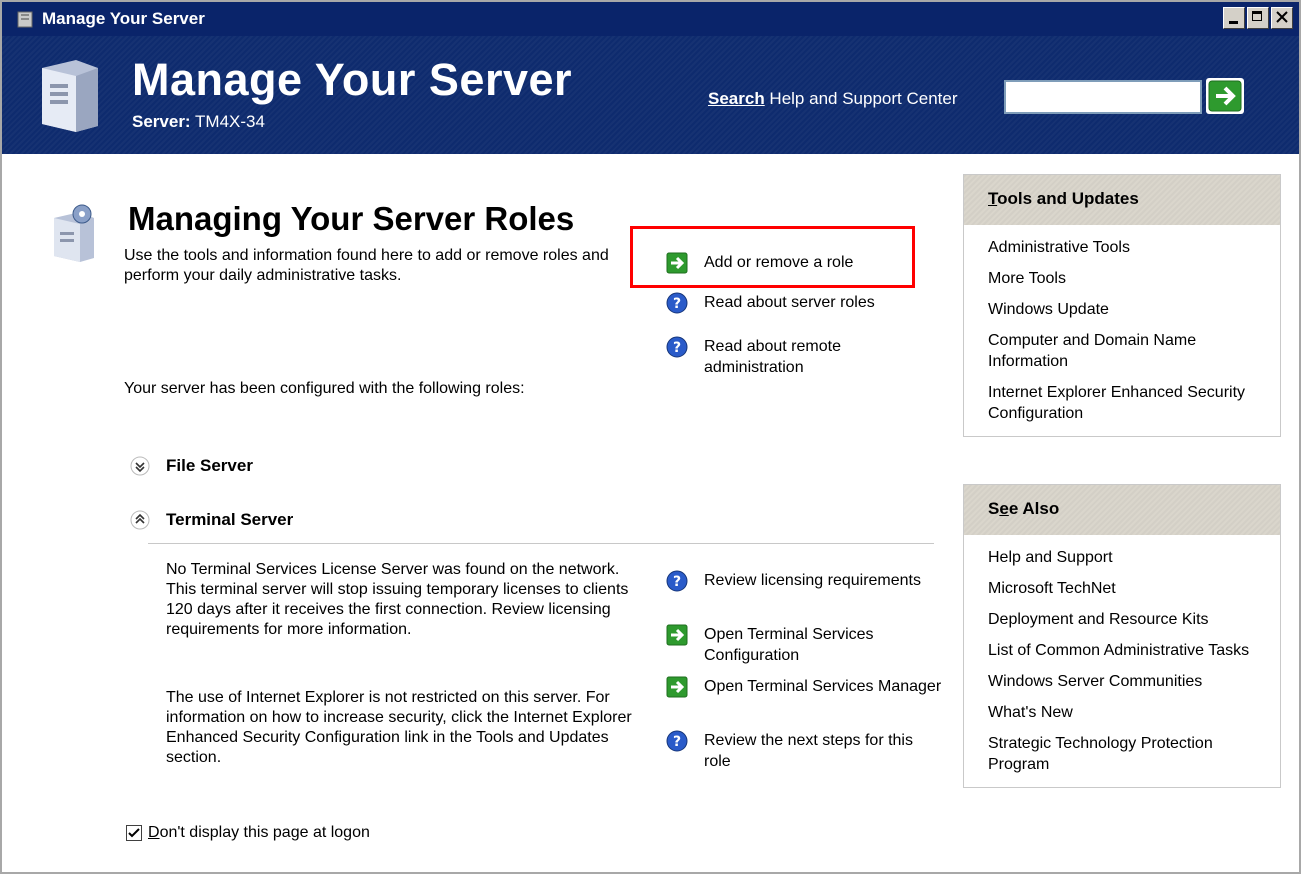 The image size is (1301, 874). What do you see at coordinates (808, 751) in the screenshot?
I see `action-label: Review the next steps for this role` at bounding box center [808, 751].